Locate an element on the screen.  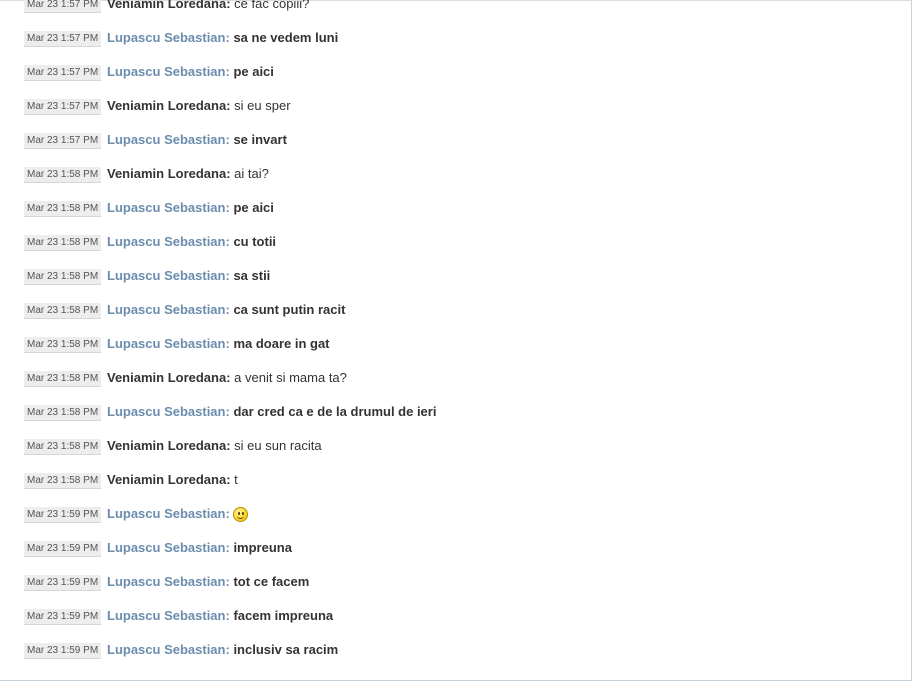
message-line: Lupascu Sebastian: is located at coordinates (178, 514).